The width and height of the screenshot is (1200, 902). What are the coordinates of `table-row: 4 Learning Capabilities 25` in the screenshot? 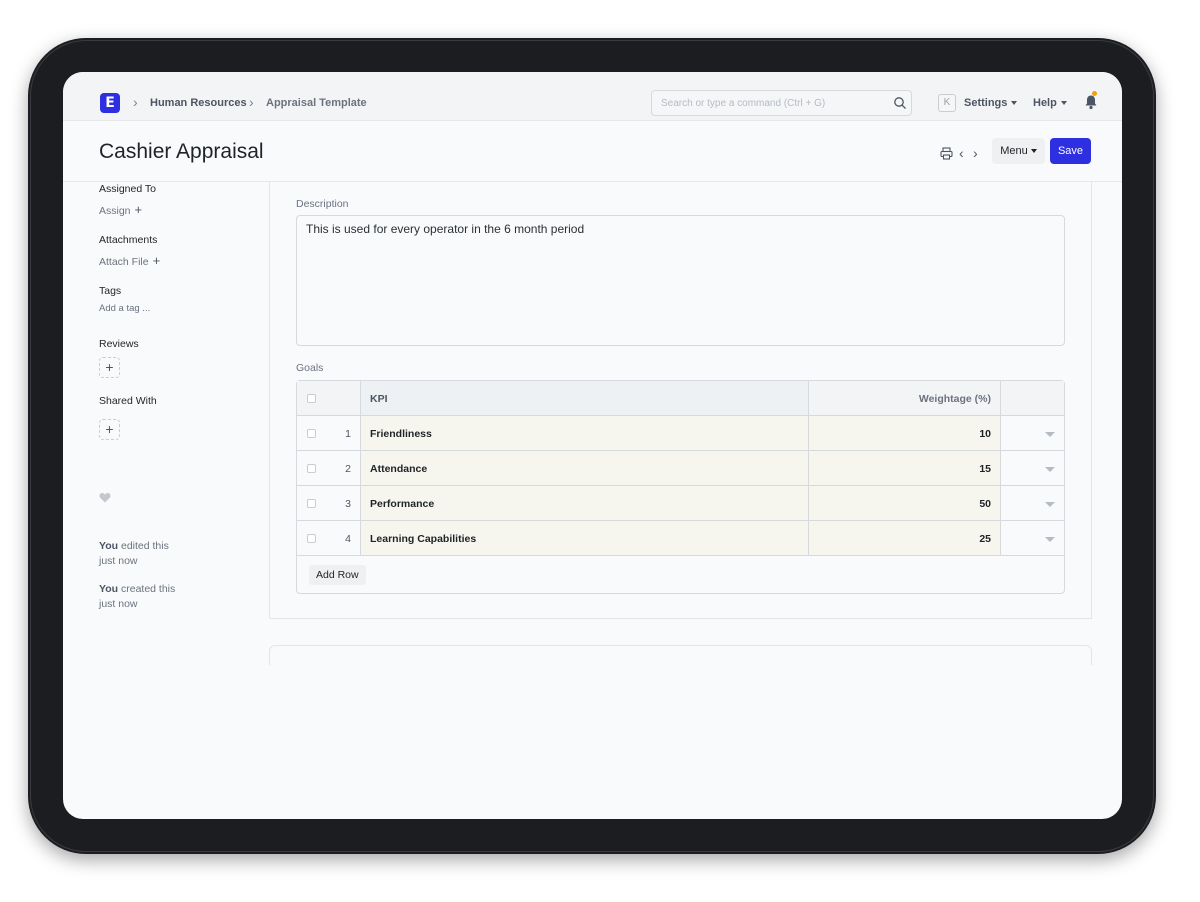 It's located at (680, 538).